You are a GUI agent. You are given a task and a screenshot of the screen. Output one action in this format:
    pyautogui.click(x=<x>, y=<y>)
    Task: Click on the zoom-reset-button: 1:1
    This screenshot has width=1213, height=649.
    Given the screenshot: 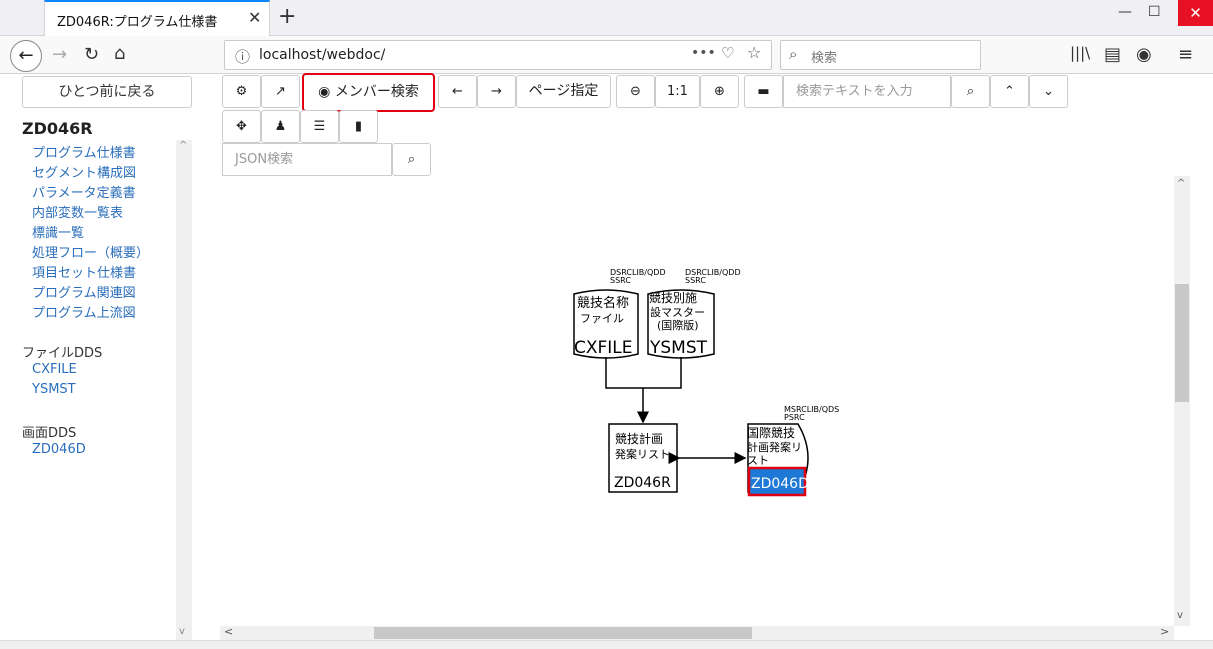 What is the action you would take?
    pyautogui.click(x=677, y=91)
    